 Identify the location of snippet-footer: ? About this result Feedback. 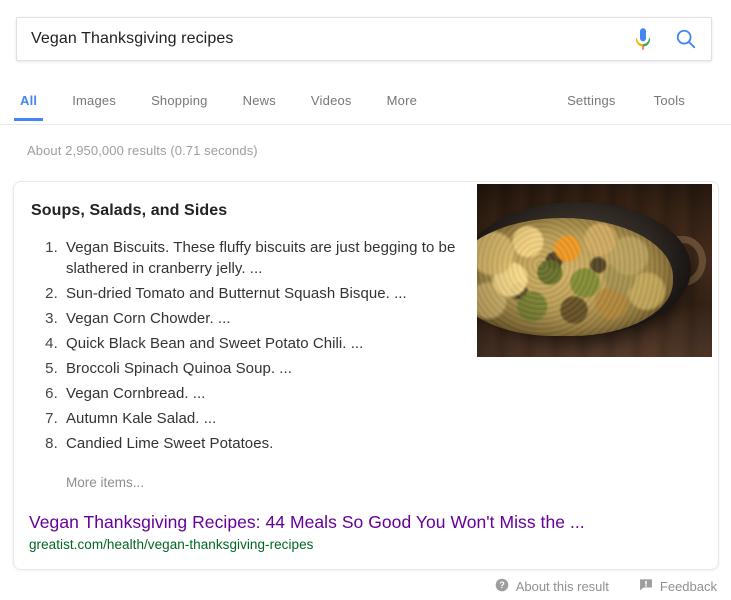
(606, 586).